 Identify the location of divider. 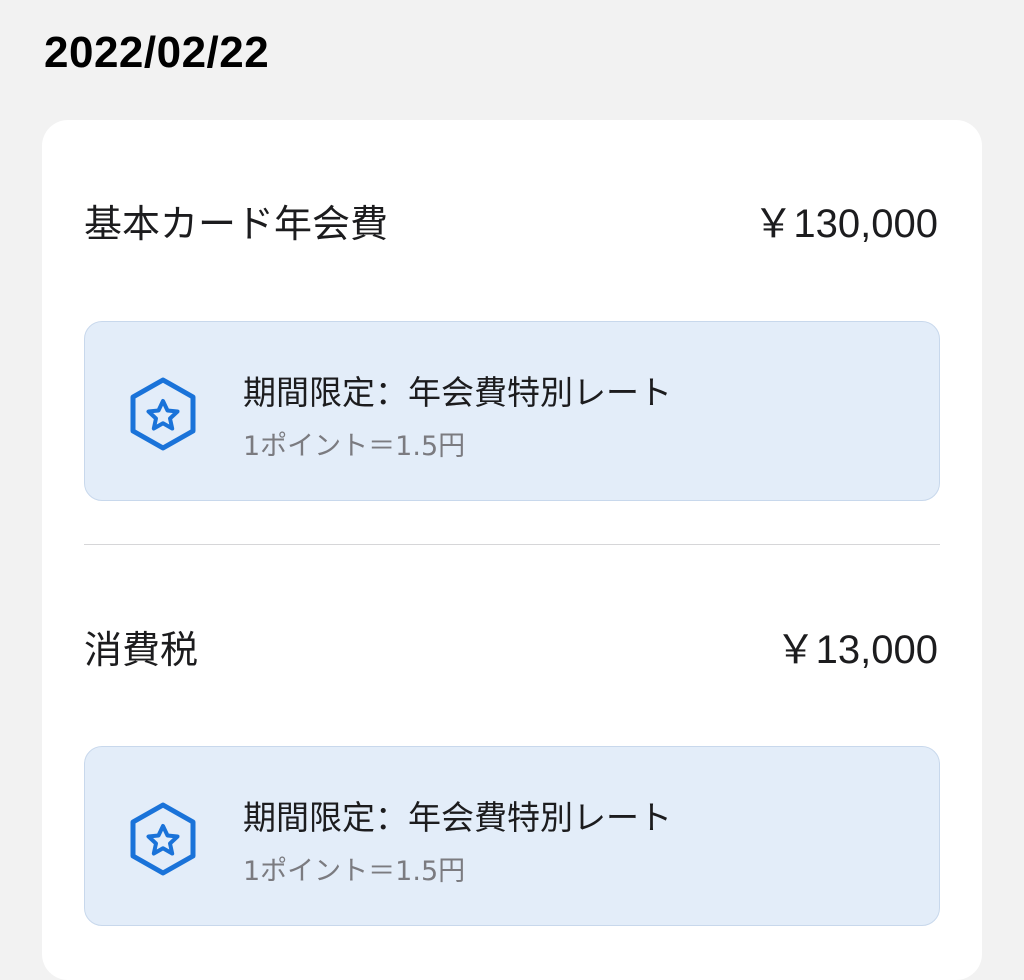
(512, 544).